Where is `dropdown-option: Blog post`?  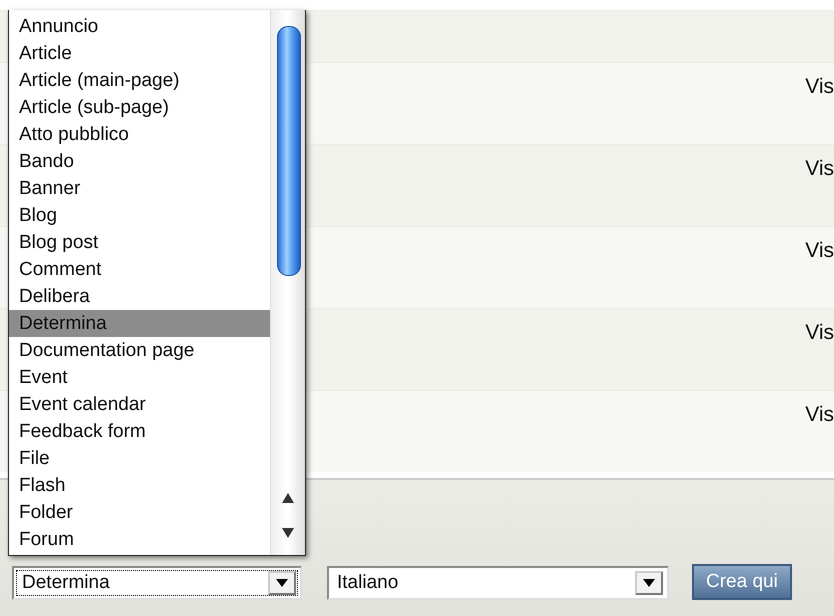
dropdown-option: Blog post is located at coordinates (139, 242).